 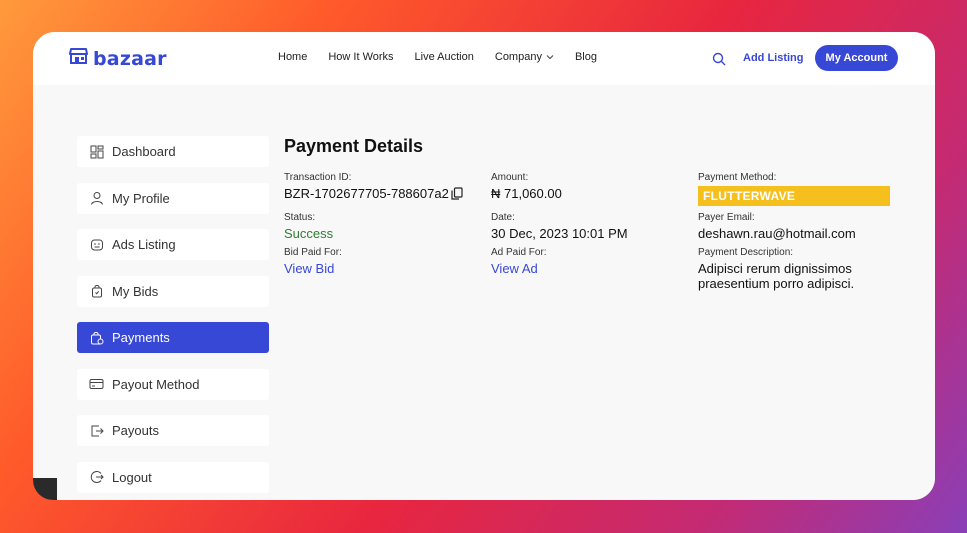 What do you see at coordinates (719, 61) in the screenshot?
I see `search-icon` at bounding box center [719, 61].